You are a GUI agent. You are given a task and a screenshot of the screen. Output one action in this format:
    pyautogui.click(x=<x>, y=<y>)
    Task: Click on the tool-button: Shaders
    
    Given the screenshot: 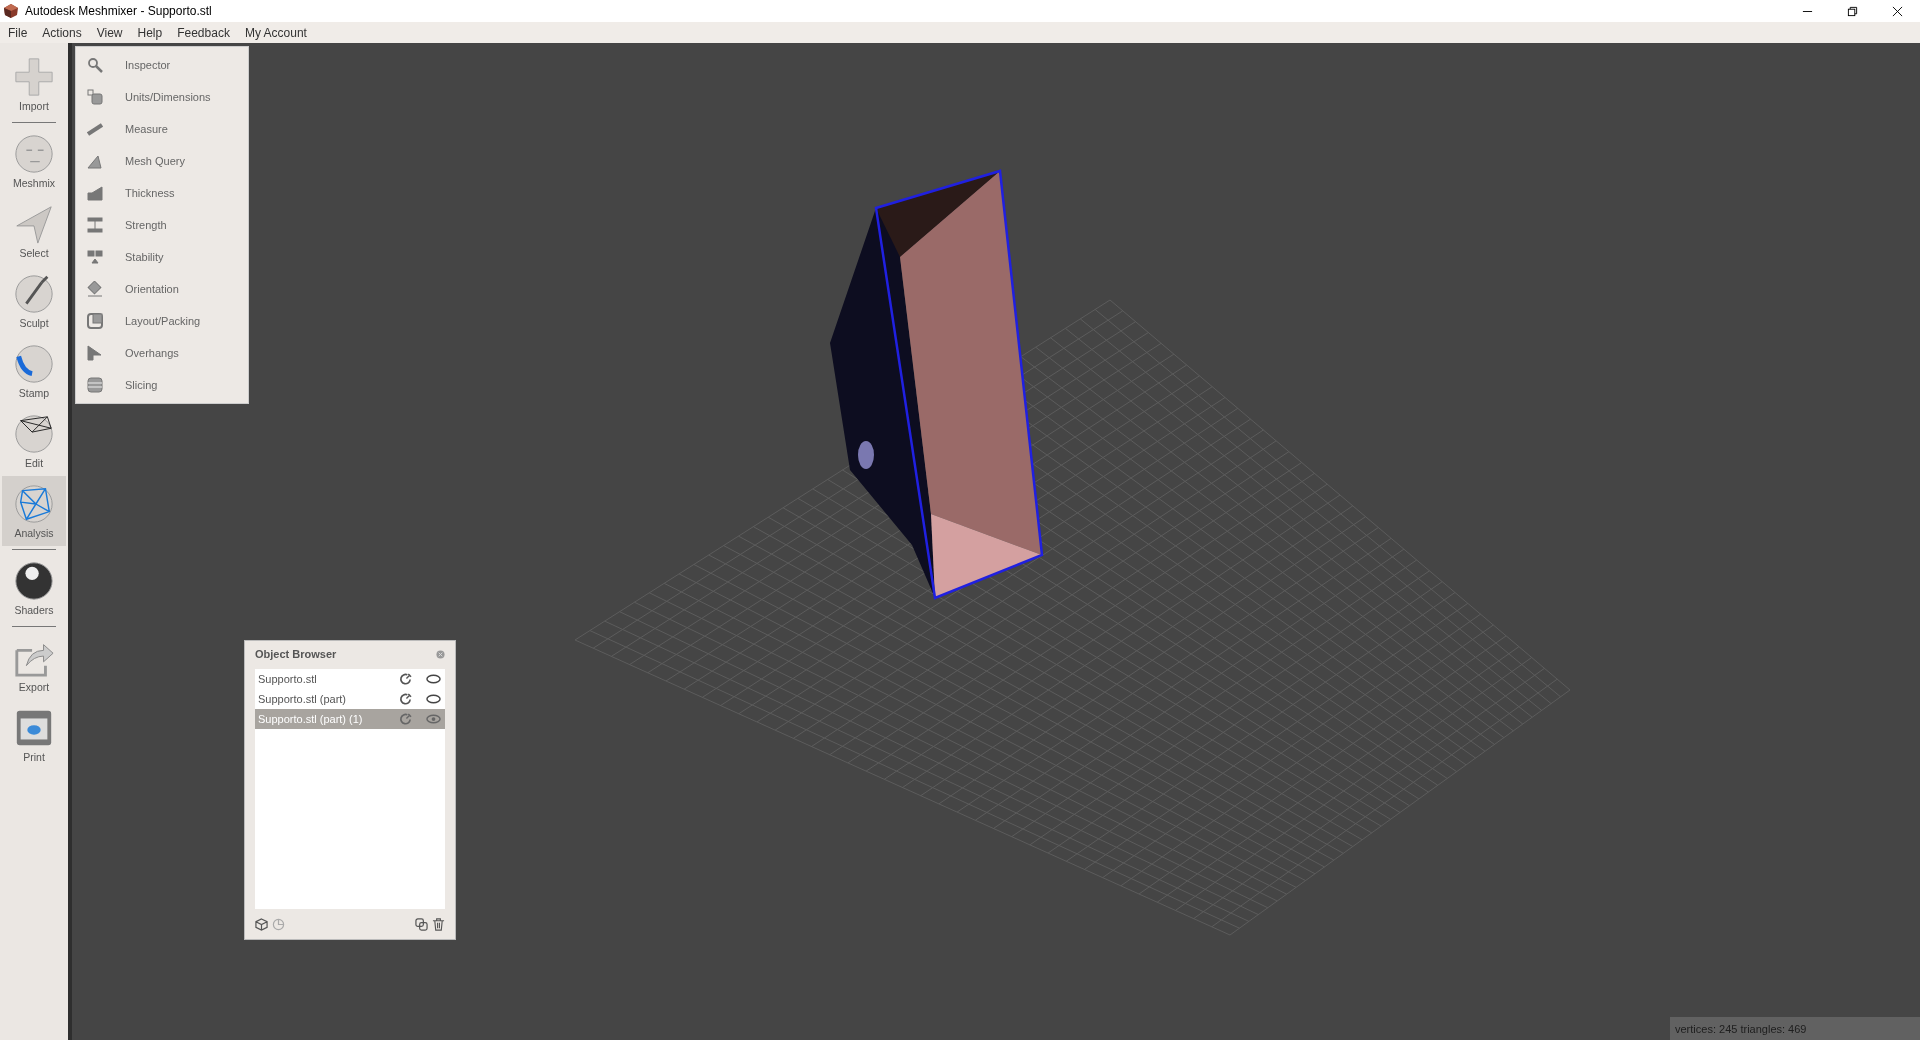 What is the action you would take?
    pyautogui.click(x=34, y=588)
    